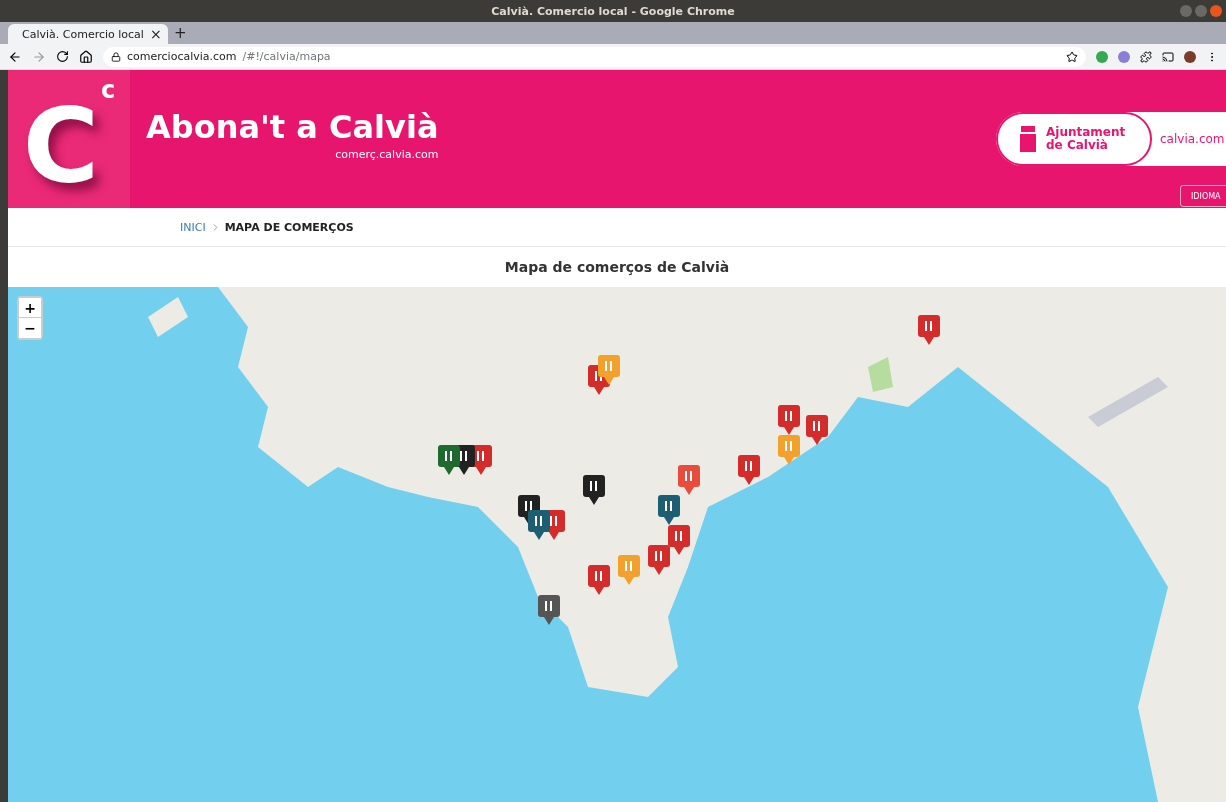 This screenshot has width=1226, height=802. What do you see at coordinates (287, 56) in the screenshot?
I see `url-path: /#!/calvia/mapa` at bounding box center [287, 56].